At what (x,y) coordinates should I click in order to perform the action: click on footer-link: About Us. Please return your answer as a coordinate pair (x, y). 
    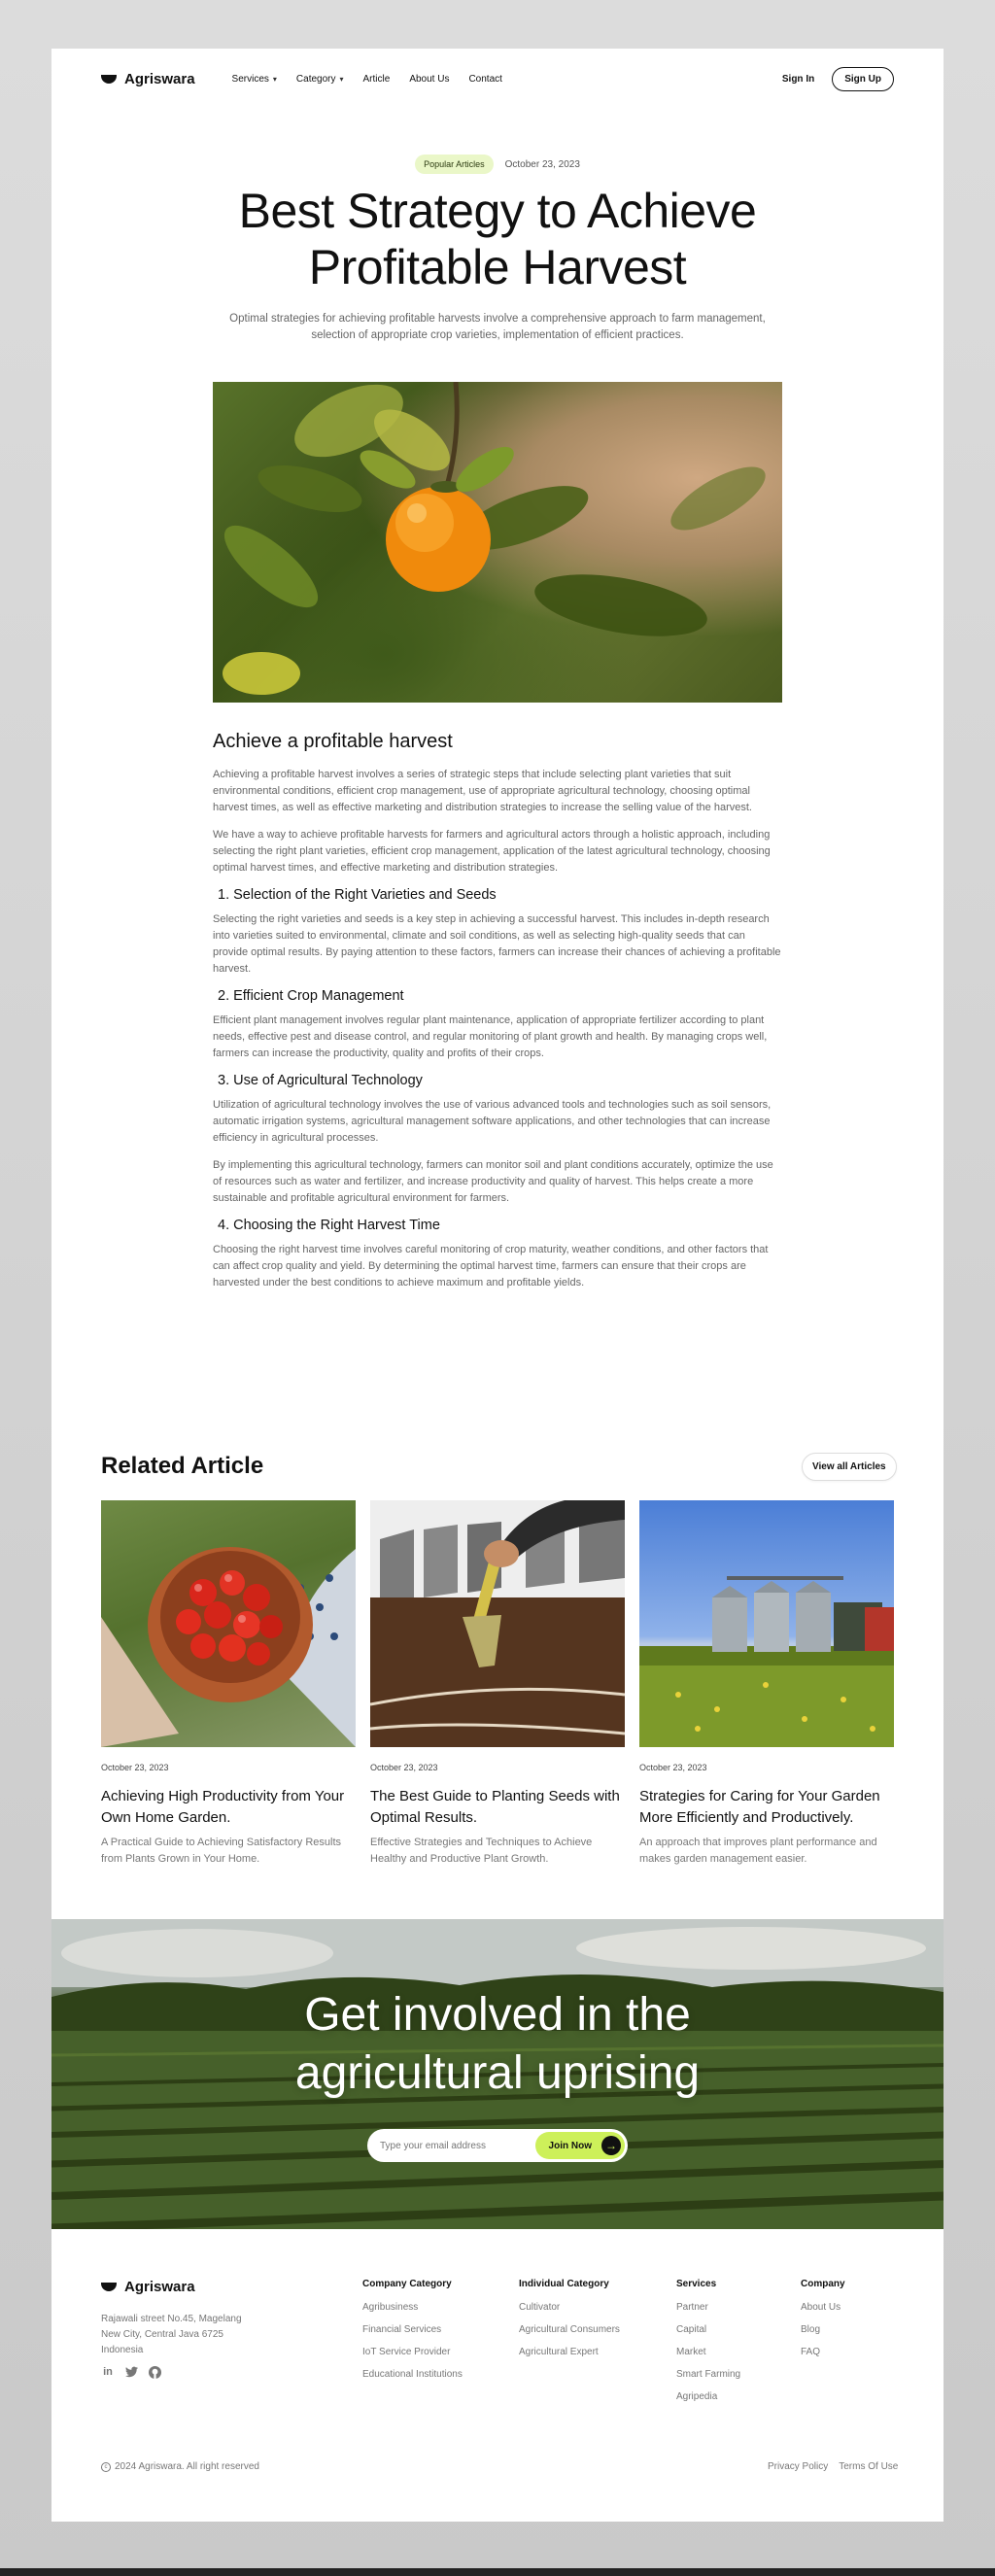
    Looking at the image, I should click on (823, 2308).